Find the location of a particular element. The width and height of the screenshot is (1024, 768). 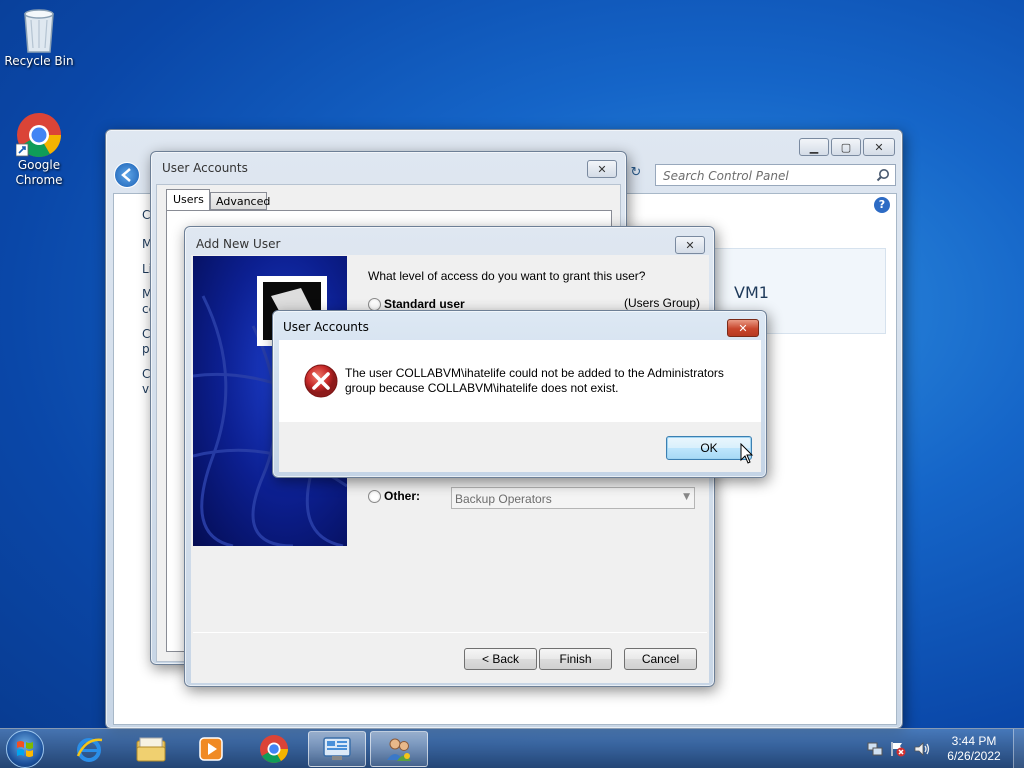

show-desktop-button is located at coordinates (1018, 748).